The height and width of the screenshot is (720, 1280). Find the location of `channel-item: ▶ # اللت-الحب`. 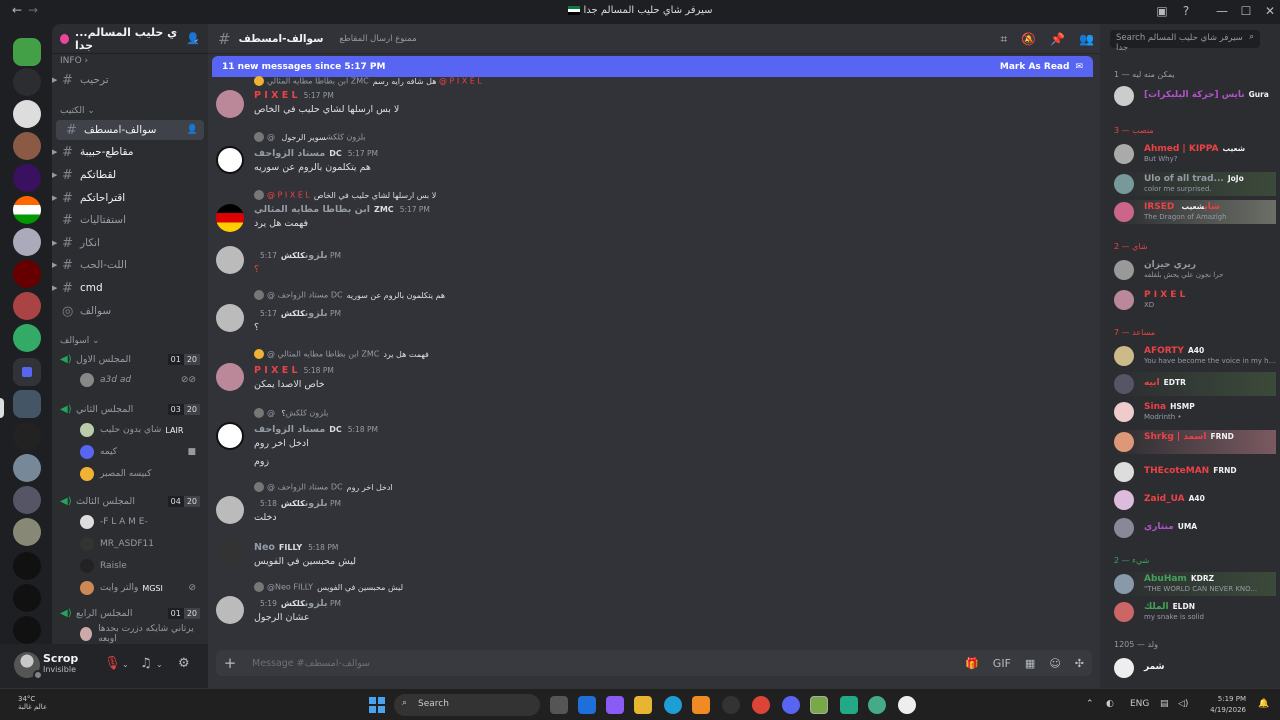

channel-item: ▶ # اللت-الحب is located at coordinates (126, 265).